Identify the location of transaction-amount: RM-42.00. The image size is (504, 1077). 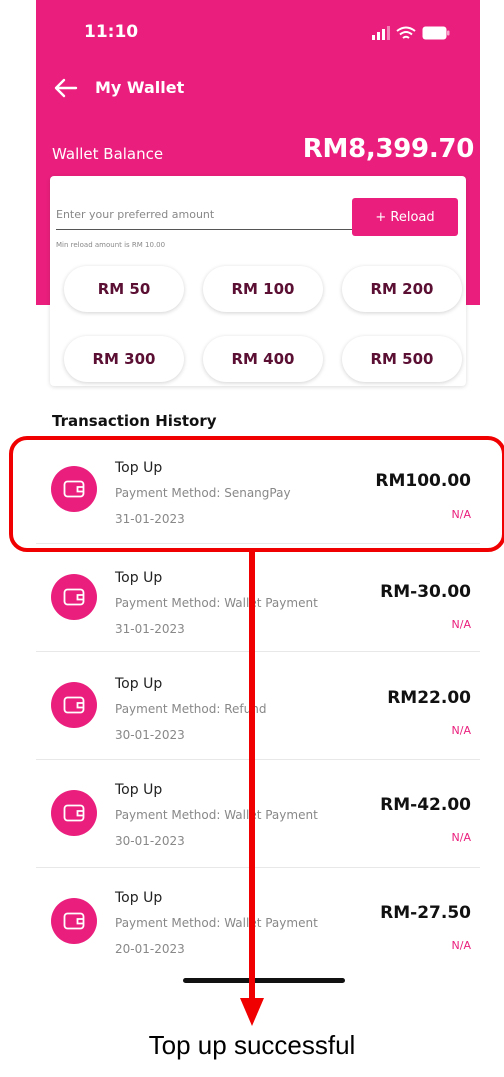
(425, 805).